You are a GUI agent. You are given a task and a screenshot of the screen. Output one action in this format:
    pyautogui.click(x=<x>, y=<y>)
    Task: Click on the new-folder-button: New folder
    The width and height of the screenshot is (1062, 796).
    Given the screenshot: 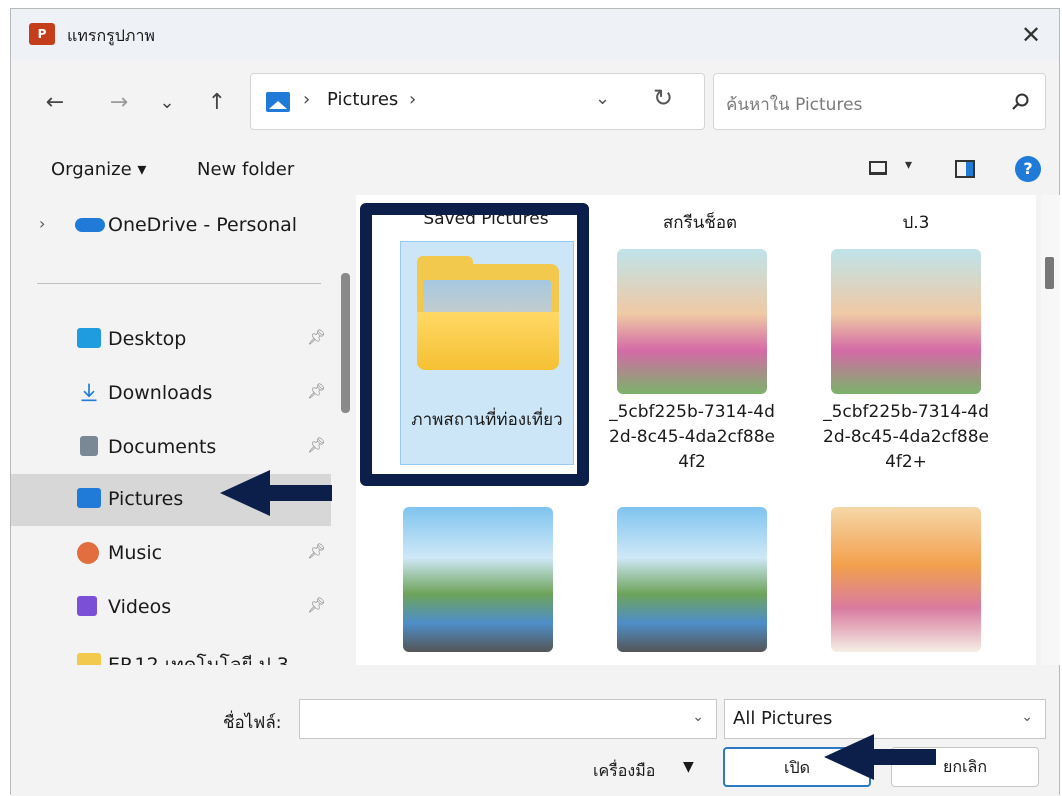 What is the action you would take?
    pyautogui.click(x=245, y=169)
    